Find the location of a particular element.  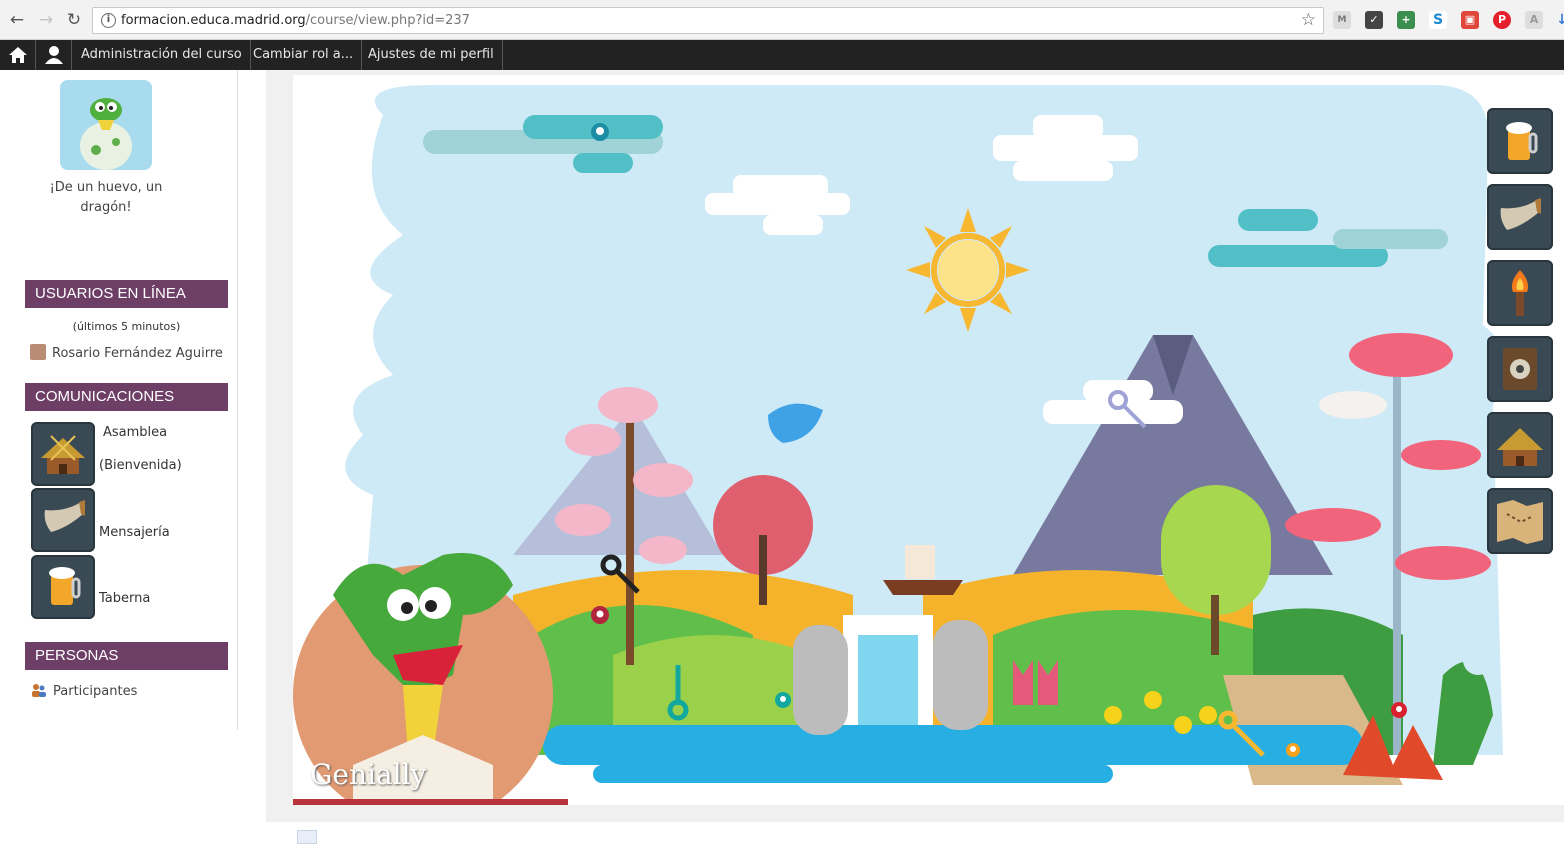

forward-arrow-icon: → is located at coordinates (46, 20).